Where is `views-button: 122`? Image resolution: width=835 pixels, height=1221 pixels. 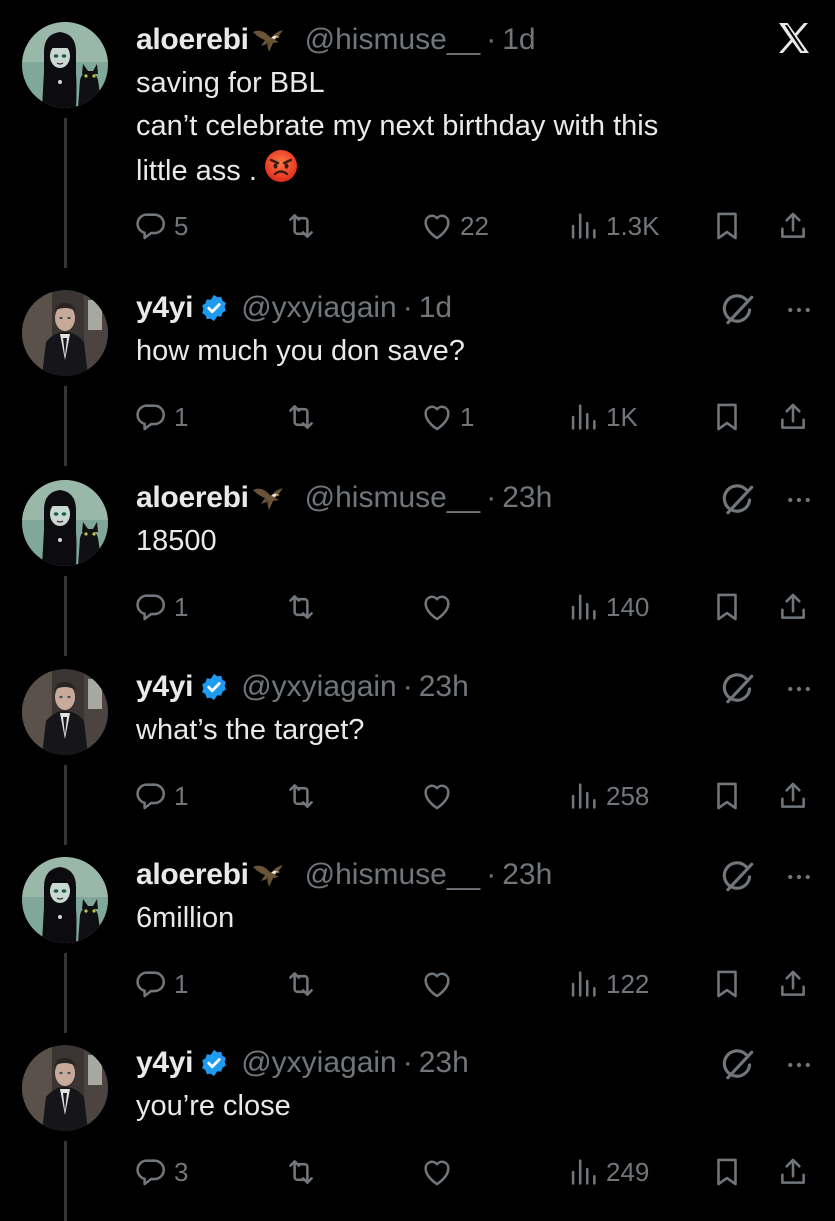 views-button: 122 is located at coordinates (607, 984).